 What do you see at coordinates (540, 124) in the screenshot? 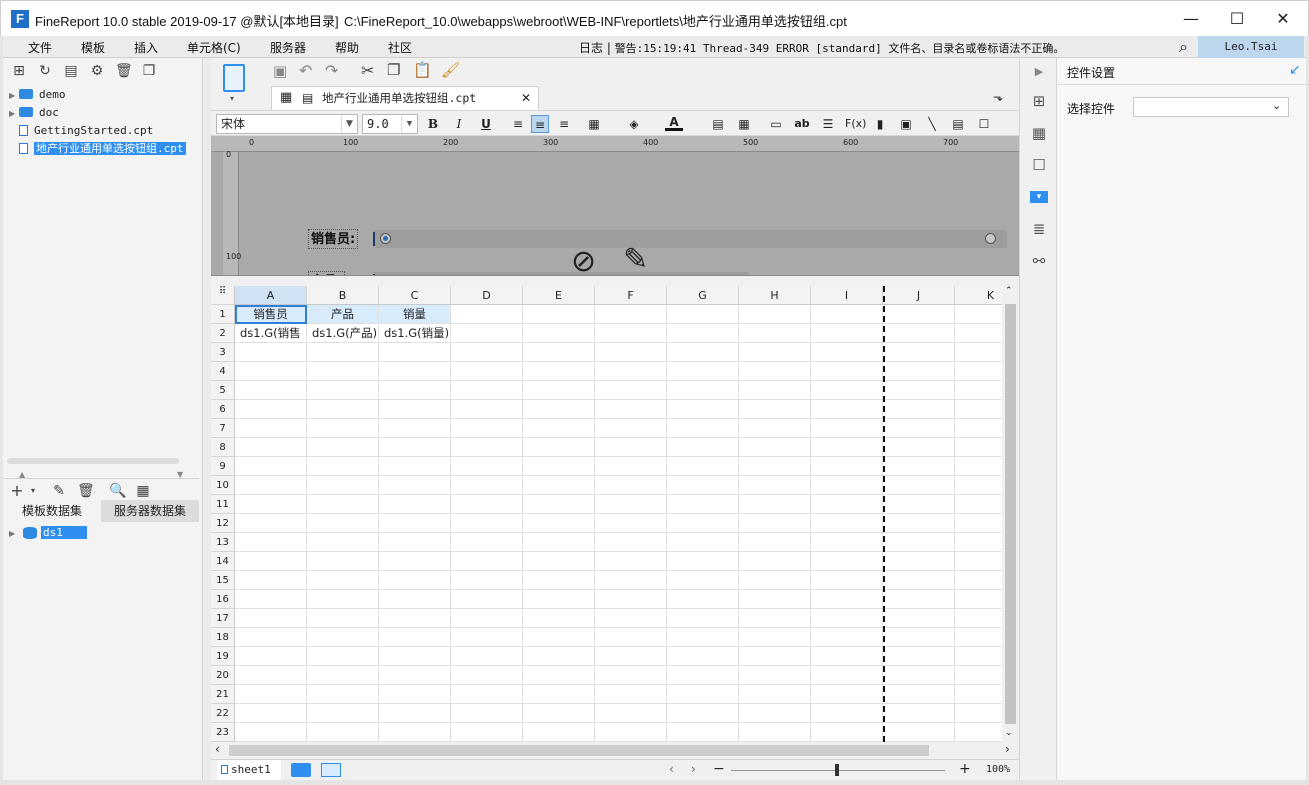
I see `align-center-icon: ≡` at bounding box center [540, 124].